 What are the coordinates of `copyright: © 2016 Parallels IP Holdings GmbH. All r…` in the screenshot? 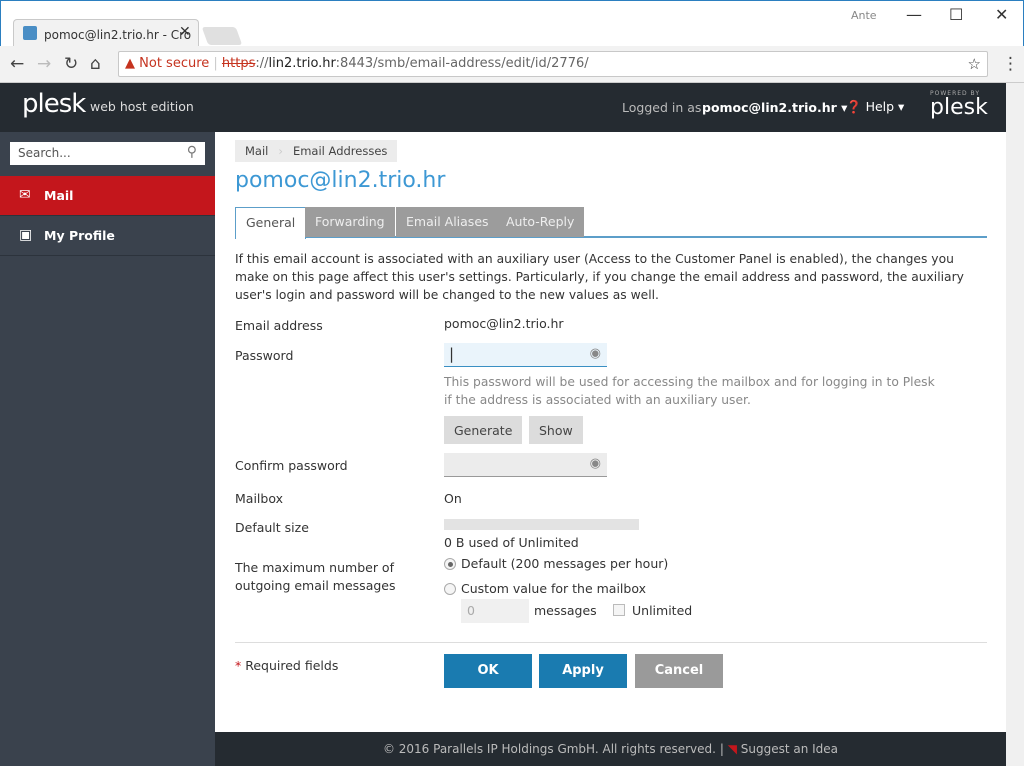 It's located at (549, 749).